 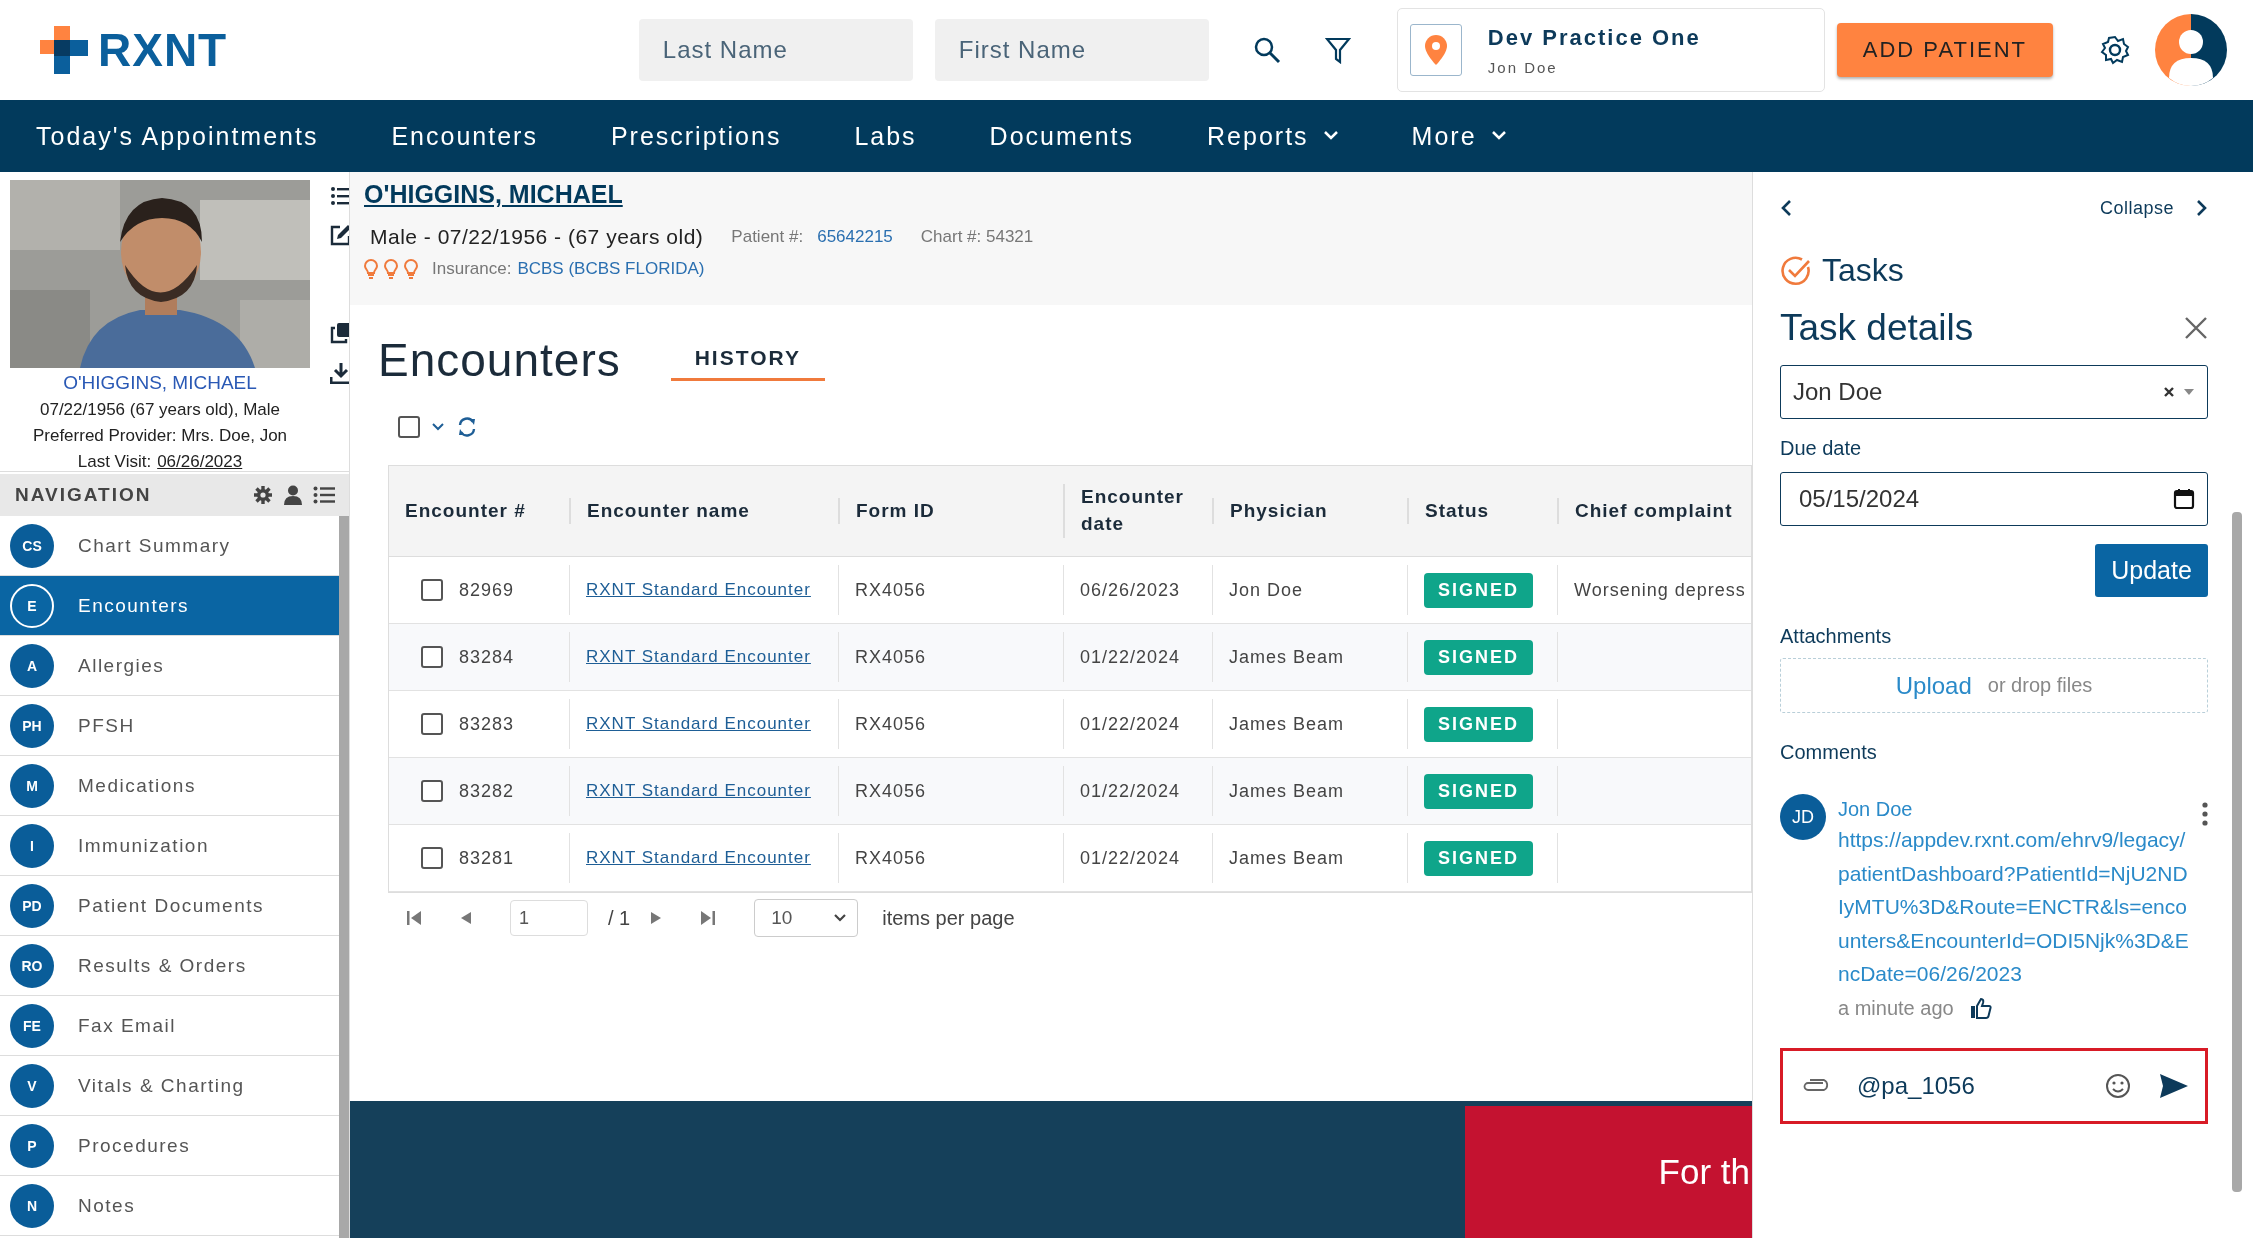 I want to click on forward-icon, so click(x=2202, y=208).